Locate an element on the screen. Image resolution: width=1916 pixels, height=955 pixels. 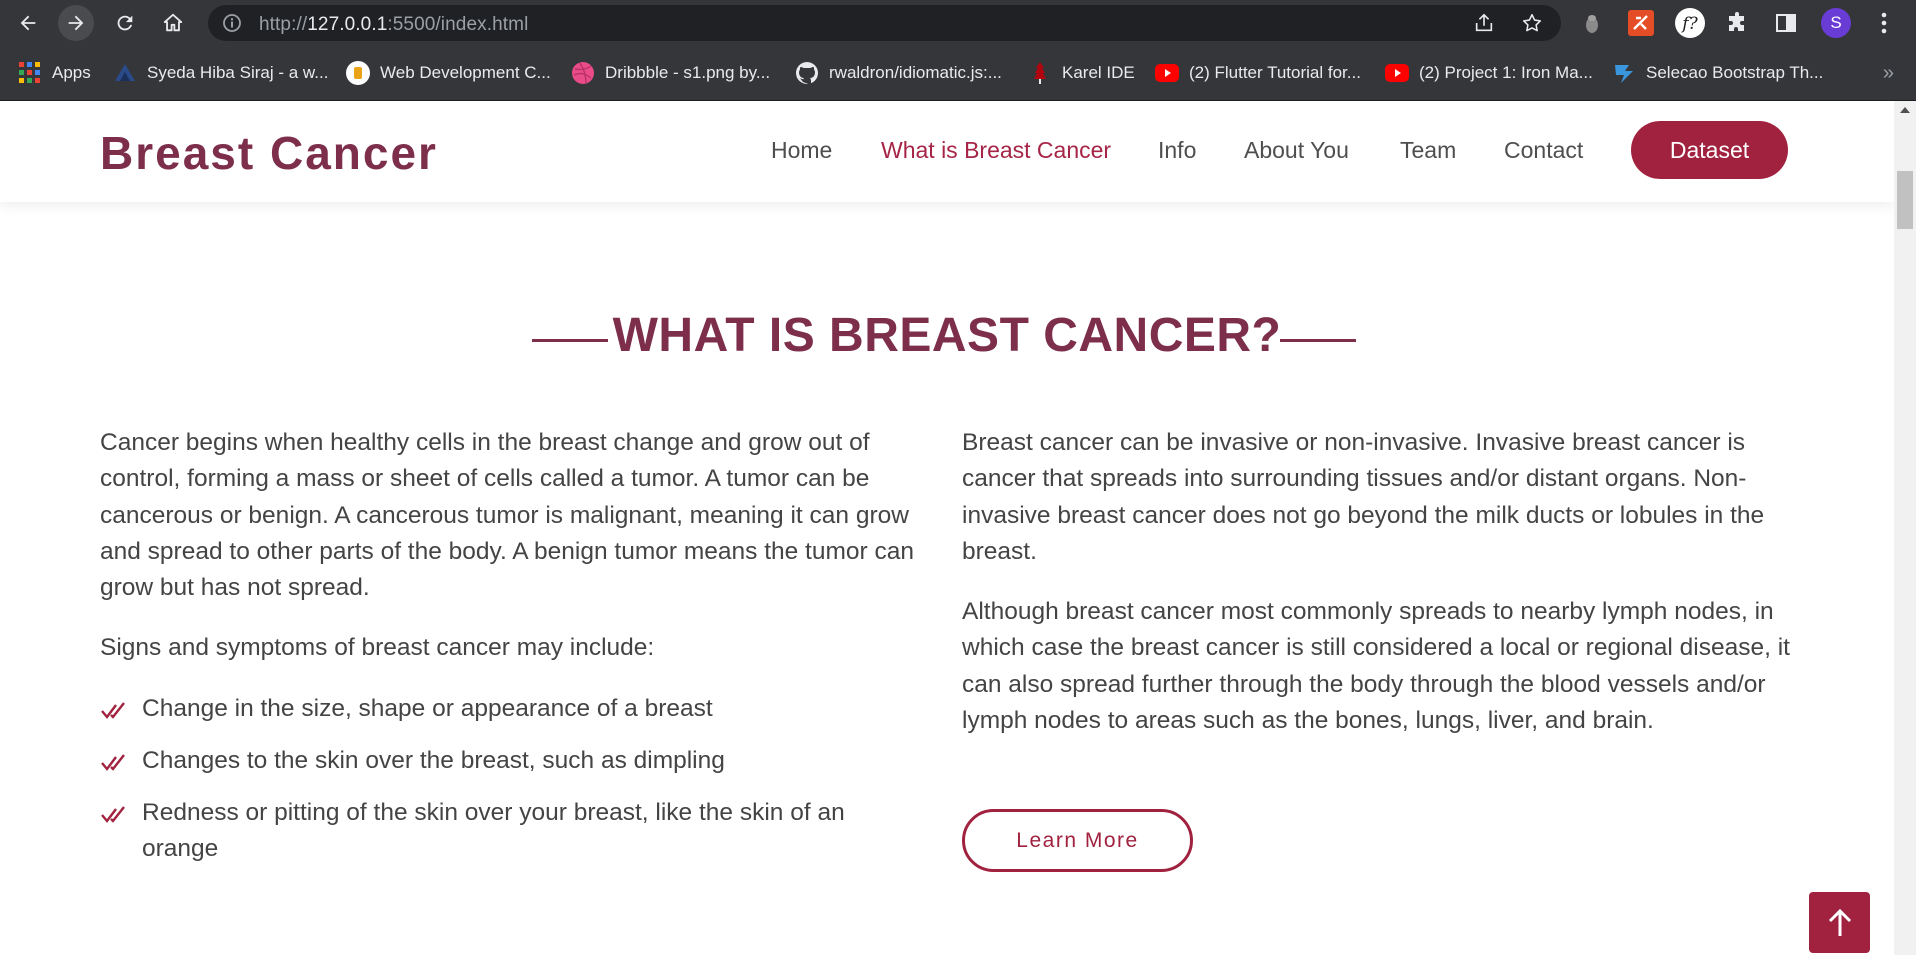
forward-button is located at coordinates (76, 23).